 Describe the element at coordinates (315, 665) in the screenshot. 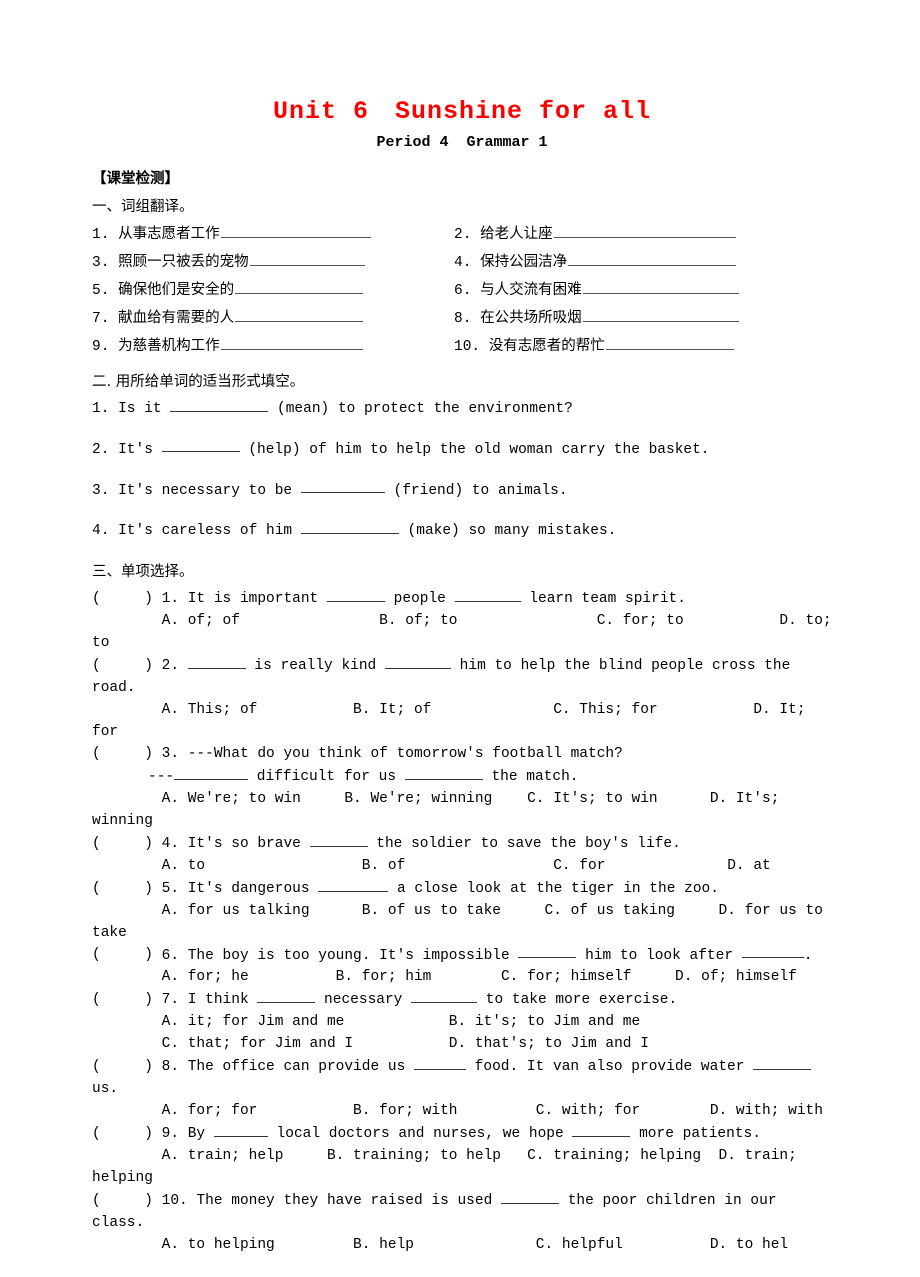

I see `question-text: is really kind` at that location.